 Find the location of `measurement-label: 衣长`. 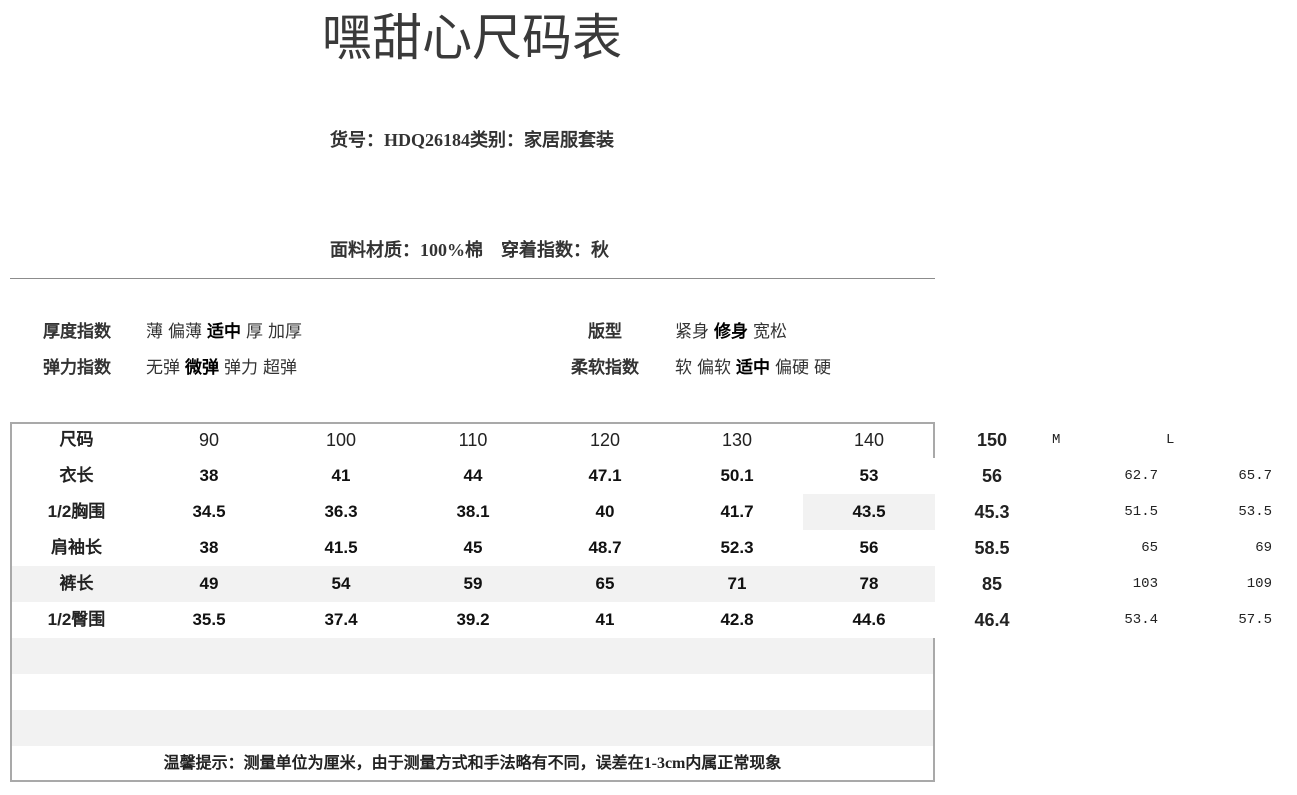

measurement-label: 衣长 is located at coordinates (76, 475).